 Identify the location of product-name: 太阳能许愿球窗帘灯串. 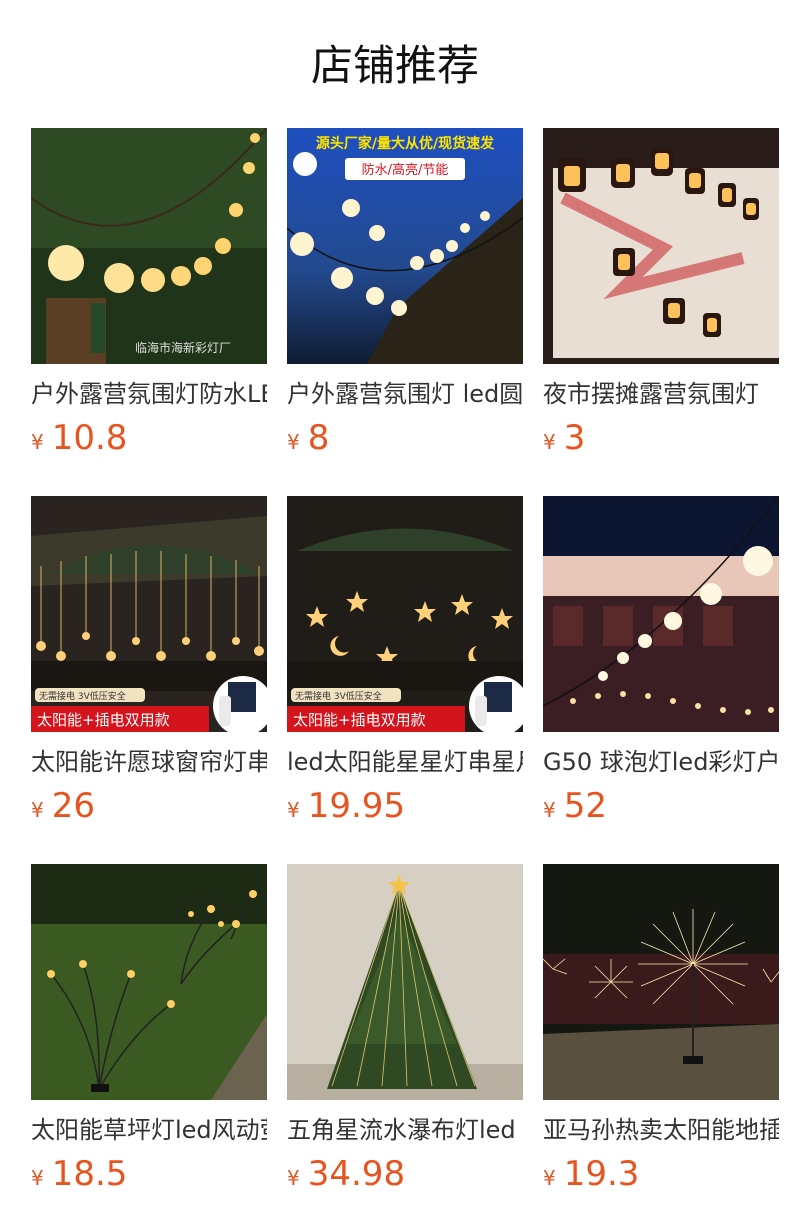
(149, 762).